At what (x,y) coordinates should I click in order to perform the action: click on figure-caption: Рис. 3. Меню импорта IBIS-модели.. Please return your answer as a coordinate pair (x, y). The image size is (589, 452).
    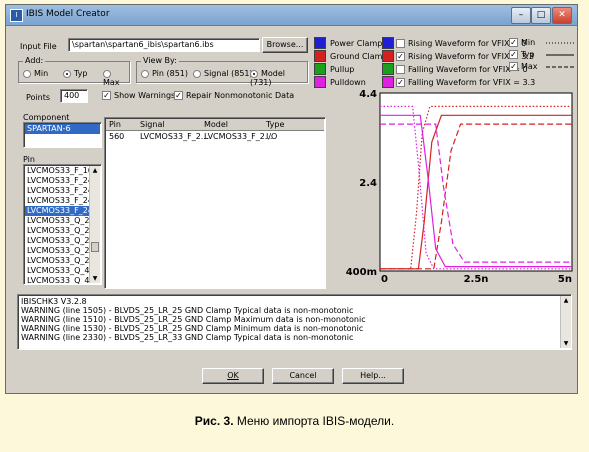
    Looking at the image, I should click on (294, 421).